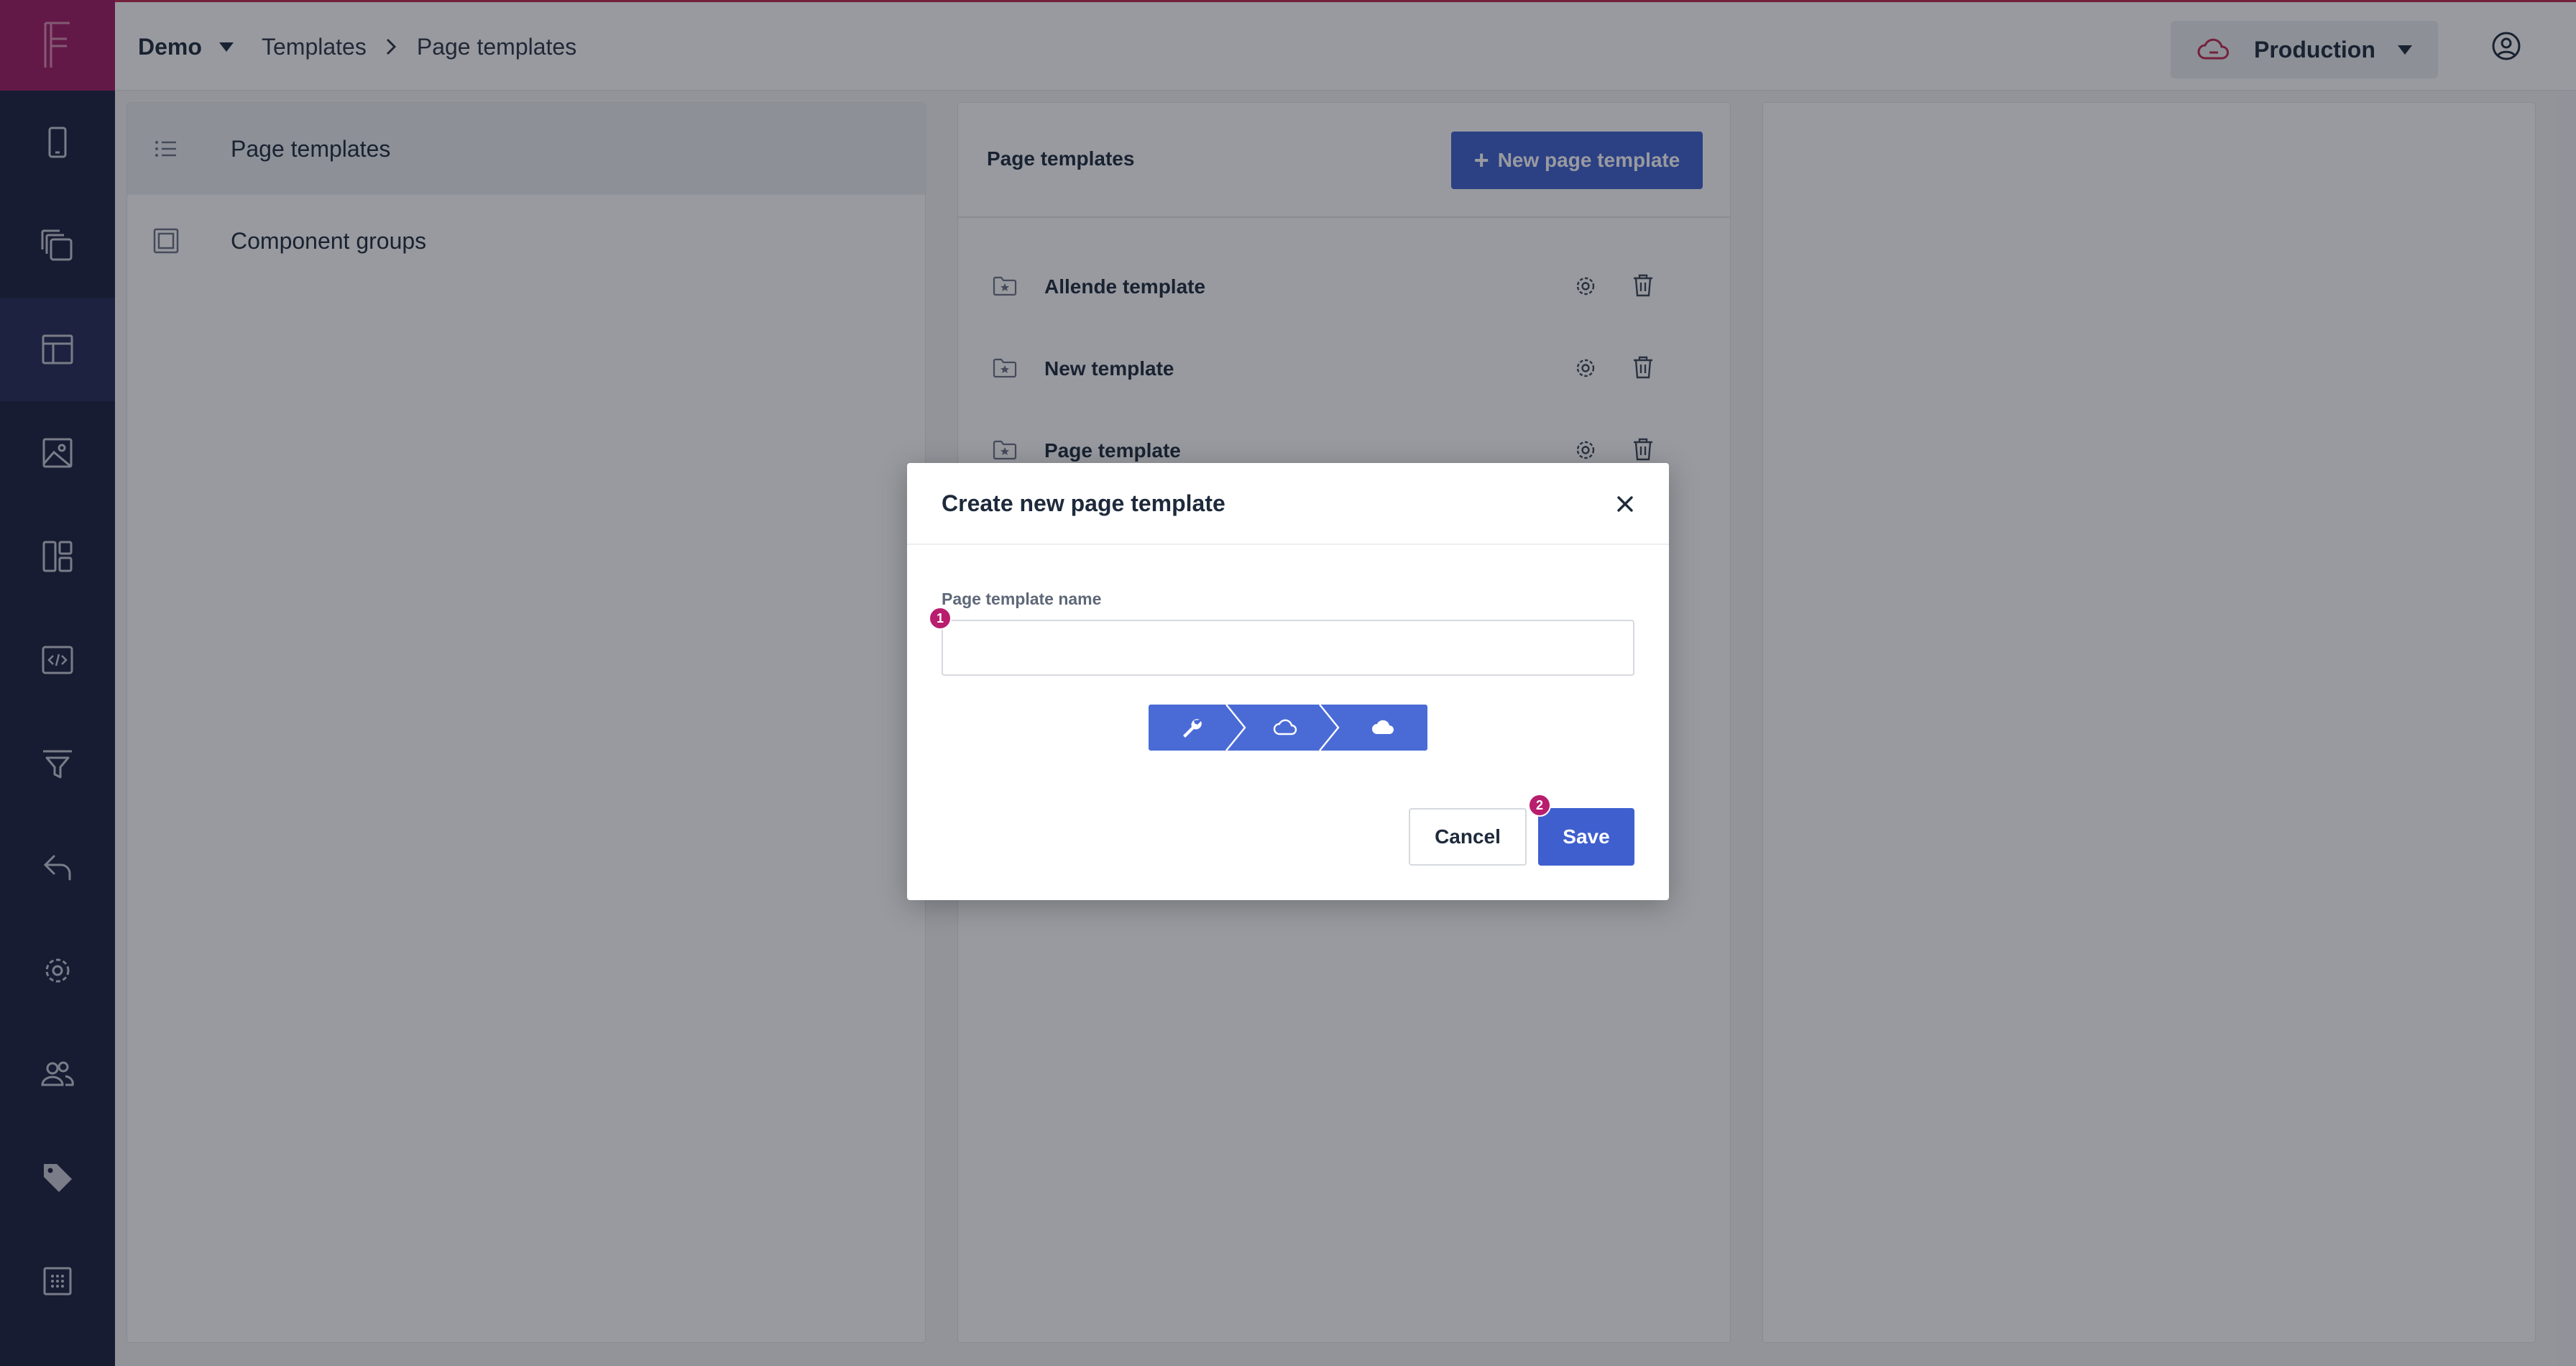 The width and height of the screenshot is (2576, 1366). Describe the element at coordinates (1288, 504) in the screenshot. I see `dialog-header: Create new page template` at that location.